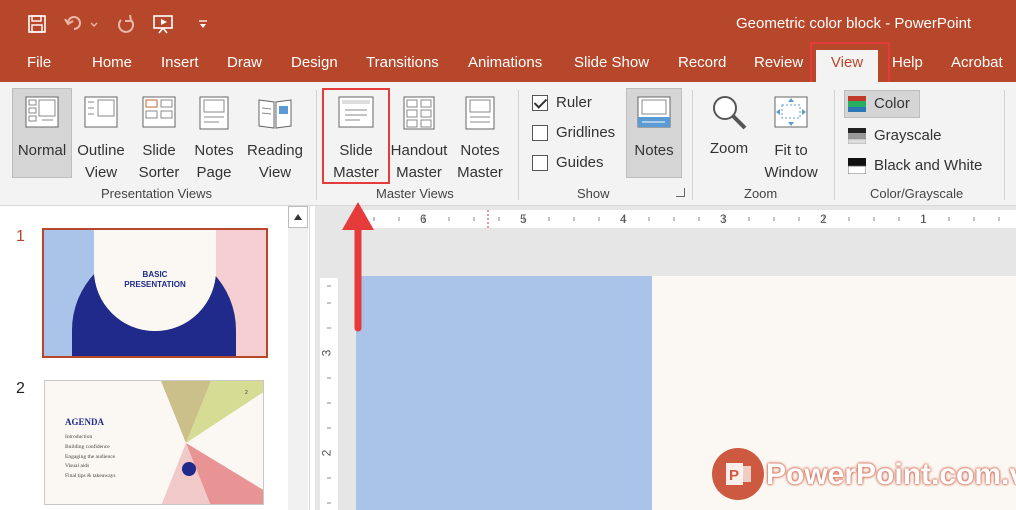 The image size is (1016, 510). What do you see at coordinates (654, 150) in the screenshot?
I see `notes-label: Notes` at bounding box center [654, 150].